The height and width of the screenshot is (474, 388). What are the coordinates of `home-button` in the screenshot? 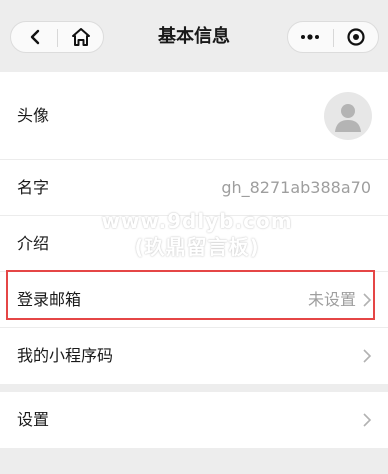 It's located at (81, 37).